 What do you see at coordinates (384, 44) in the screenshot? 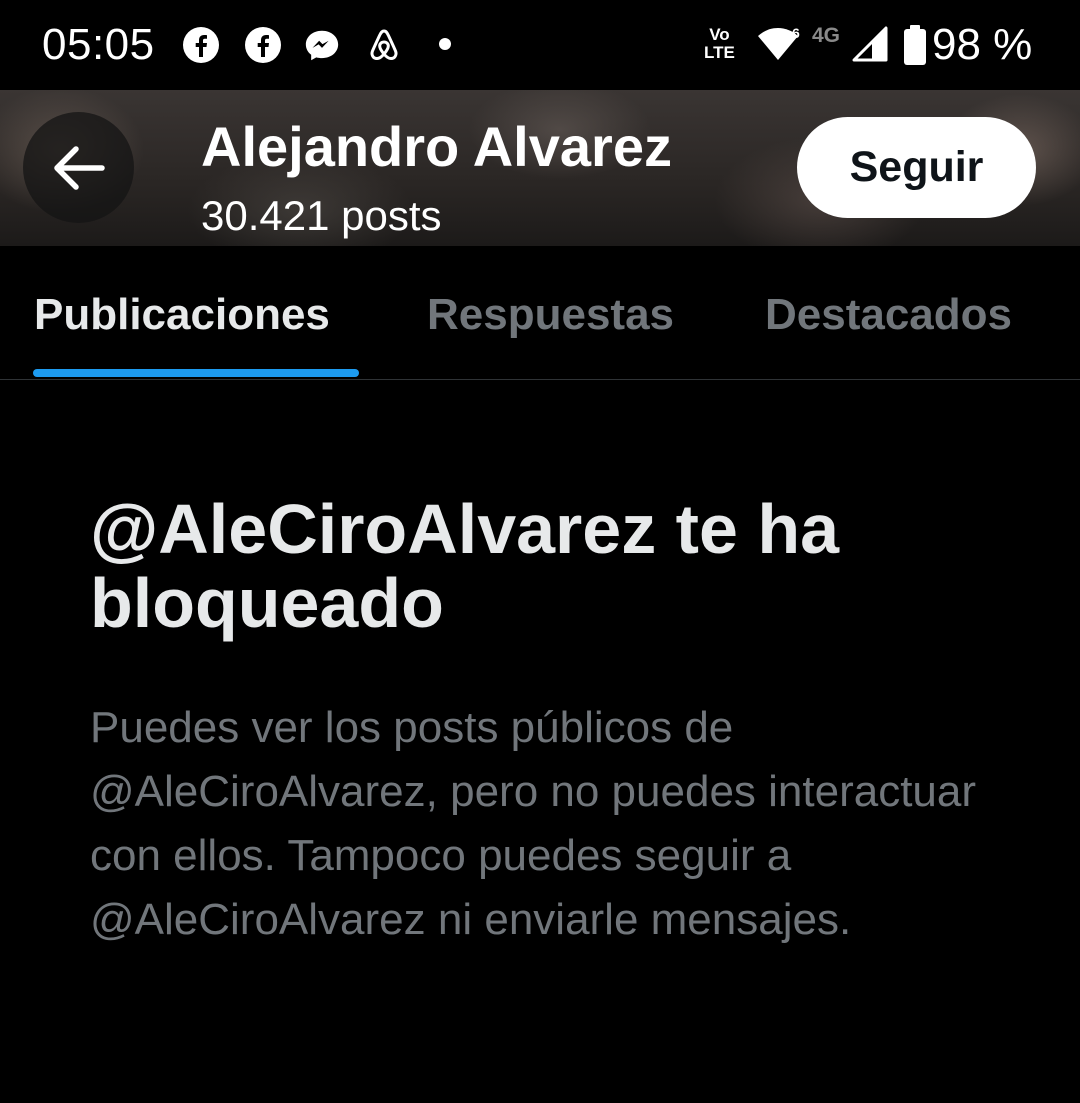
I see `airbnb-icon` at bounding box center [384, 44].